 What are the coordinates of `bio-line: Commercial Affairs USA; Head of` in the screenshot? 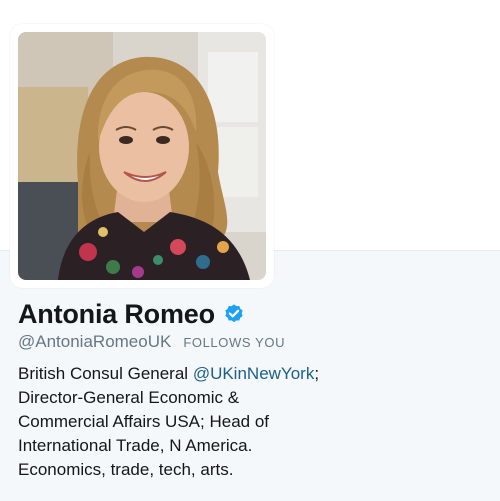 It's located at (143, 421).